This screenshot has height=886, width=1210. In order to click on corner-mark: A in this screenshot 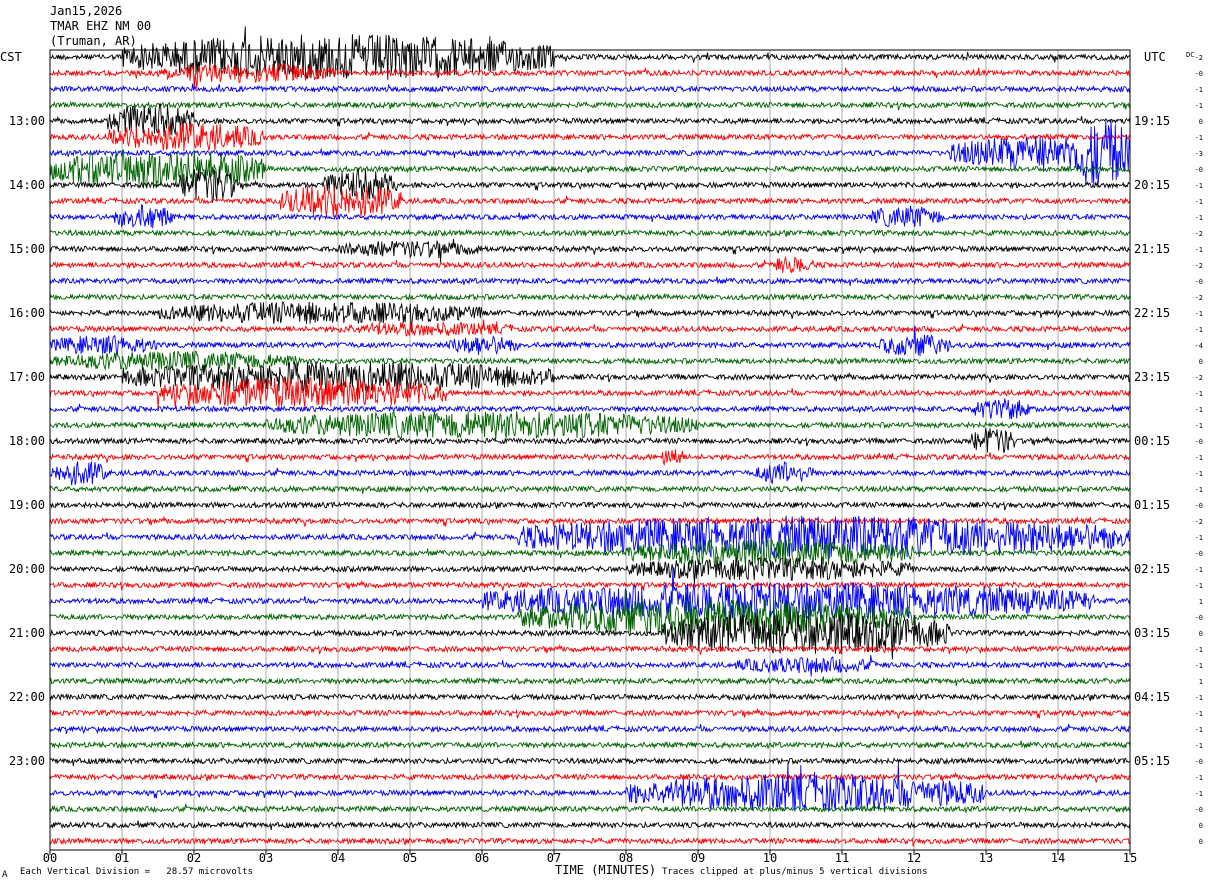, I will do `click(5, 875)`.